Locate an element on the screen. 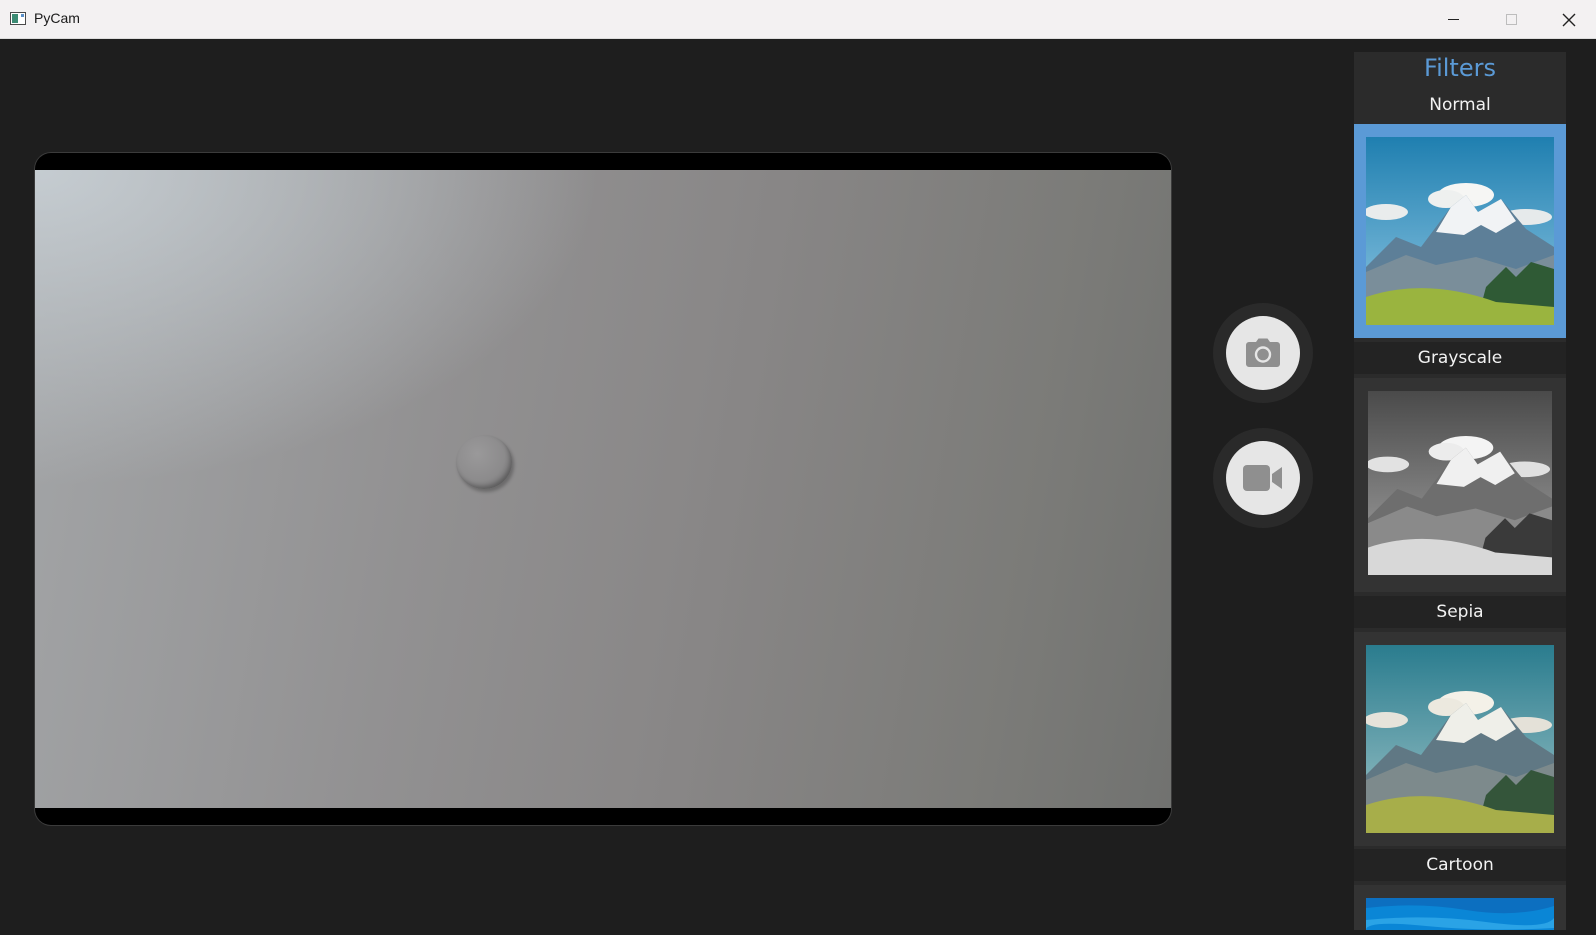  feed-object is located at coordinates (484, 462).